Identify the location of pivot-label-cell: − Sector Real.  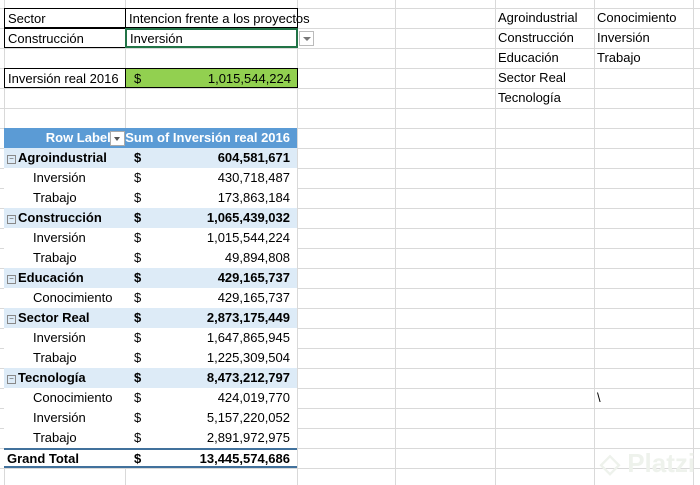
(48, 318).